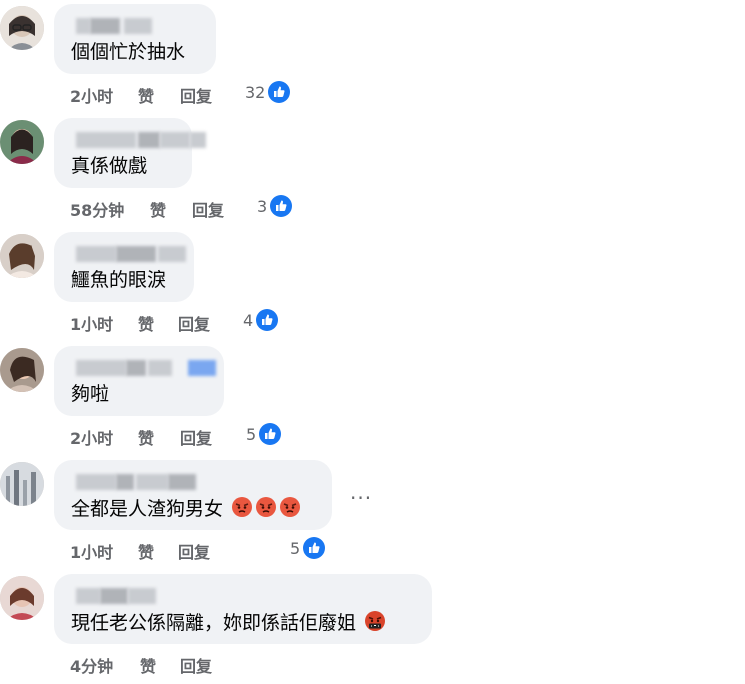 This screenshot has width=745, height=684. I want to click on comment-text-content: 全都是人渣狗男女, so click(147, 509).